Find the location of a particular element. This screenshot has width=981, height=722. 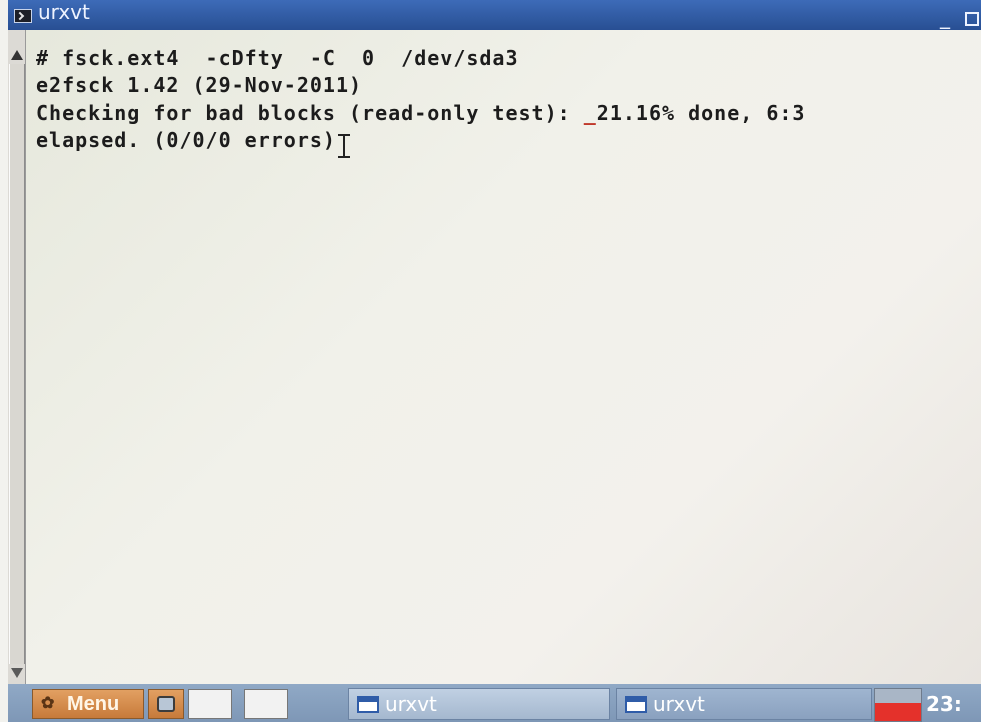

system-tray: 23: is located at coordinates (927, 704).